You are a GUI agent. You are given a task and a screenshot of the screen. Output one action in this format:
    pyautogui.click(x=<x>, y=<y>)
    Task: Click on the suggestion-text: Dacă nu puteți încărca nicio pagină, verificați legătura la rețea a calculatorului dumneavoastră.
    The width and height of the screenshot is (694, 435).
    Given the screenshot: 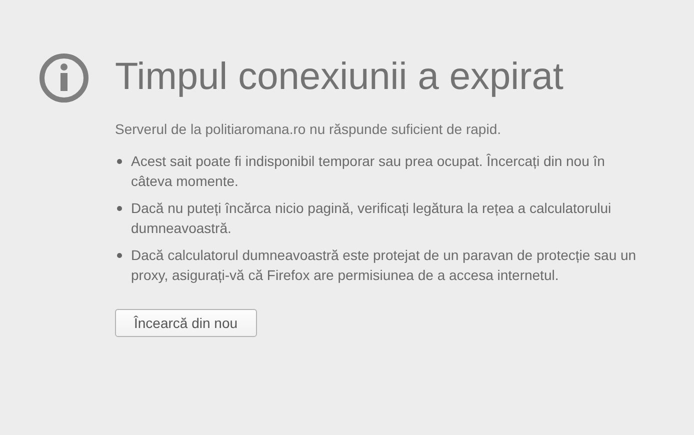 What is the action you would take?
    pyautogui.click(x=371, y=218)
    